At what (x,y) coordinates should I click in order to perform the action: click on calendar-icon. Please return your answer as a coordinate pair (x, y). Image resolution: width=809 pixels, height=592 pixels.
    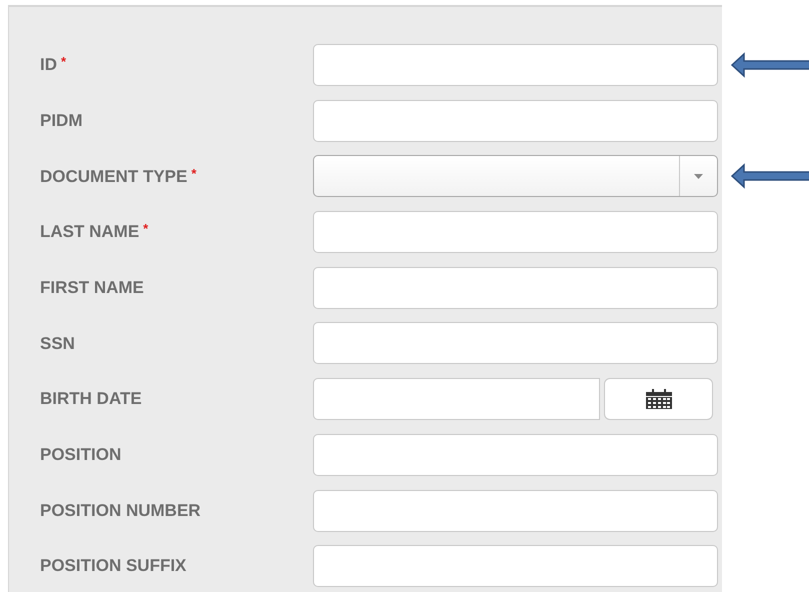
    Looking at the image, I should click on (659, 399).